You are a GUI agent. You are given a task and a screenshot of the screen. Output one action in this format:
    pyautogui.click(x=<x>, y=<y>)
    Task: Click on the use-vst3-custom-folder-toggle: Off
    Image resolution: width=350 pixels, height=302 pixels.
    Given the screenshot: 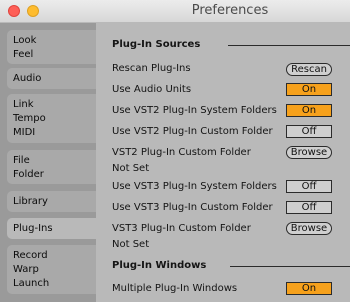 What is the action you would take?
    pyautogui.click(x=309, y=207)
    